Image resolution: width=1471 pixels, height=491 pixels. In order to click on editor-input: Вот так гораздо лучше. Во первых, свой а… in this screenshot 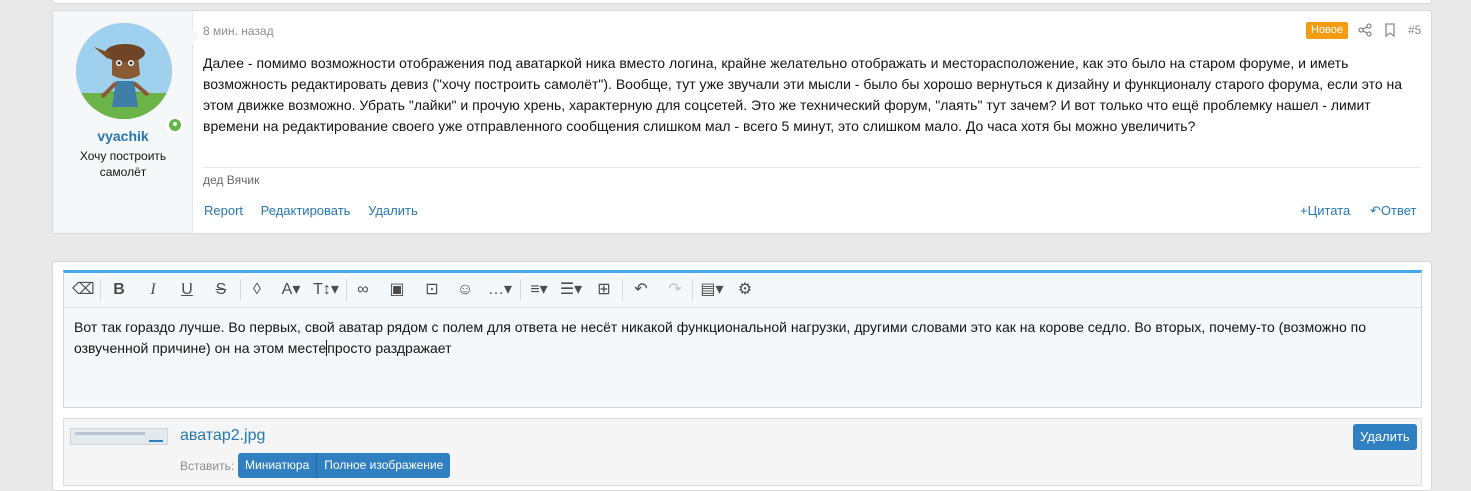, I will do `click(741, 338)`.